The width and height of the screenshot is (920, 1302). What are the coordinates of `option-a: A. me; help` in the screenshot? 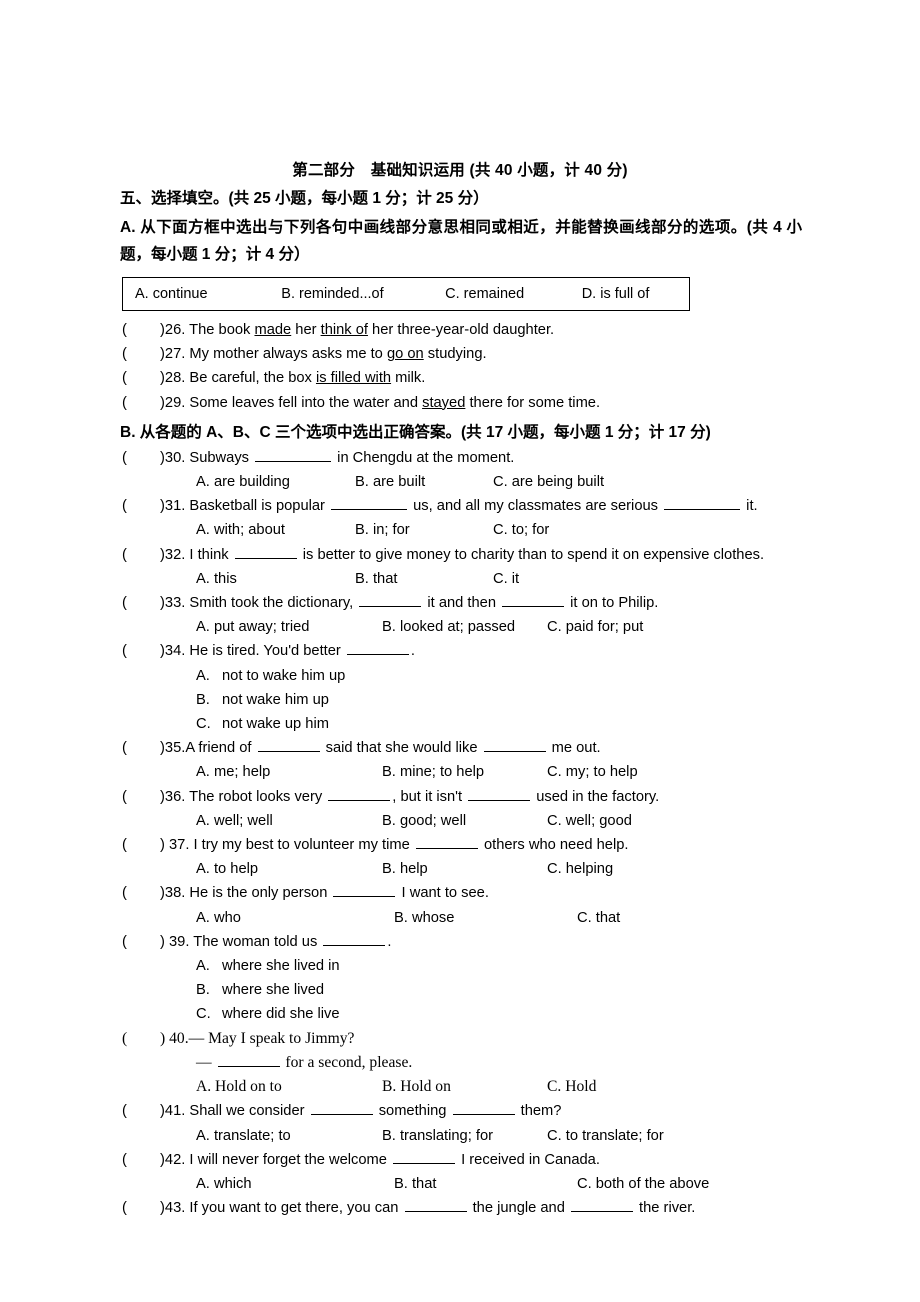 It's located at (289, 772).